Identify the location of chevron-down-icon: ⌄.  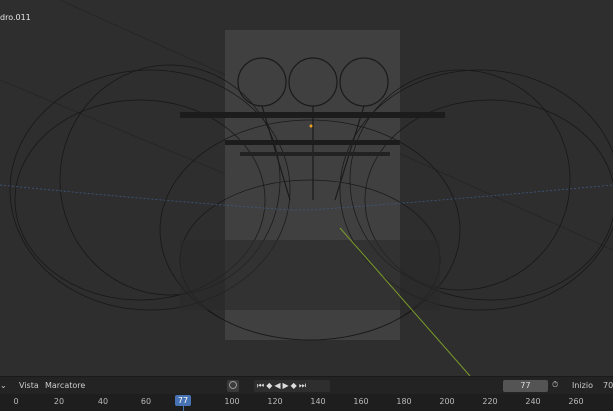
(3, 385).